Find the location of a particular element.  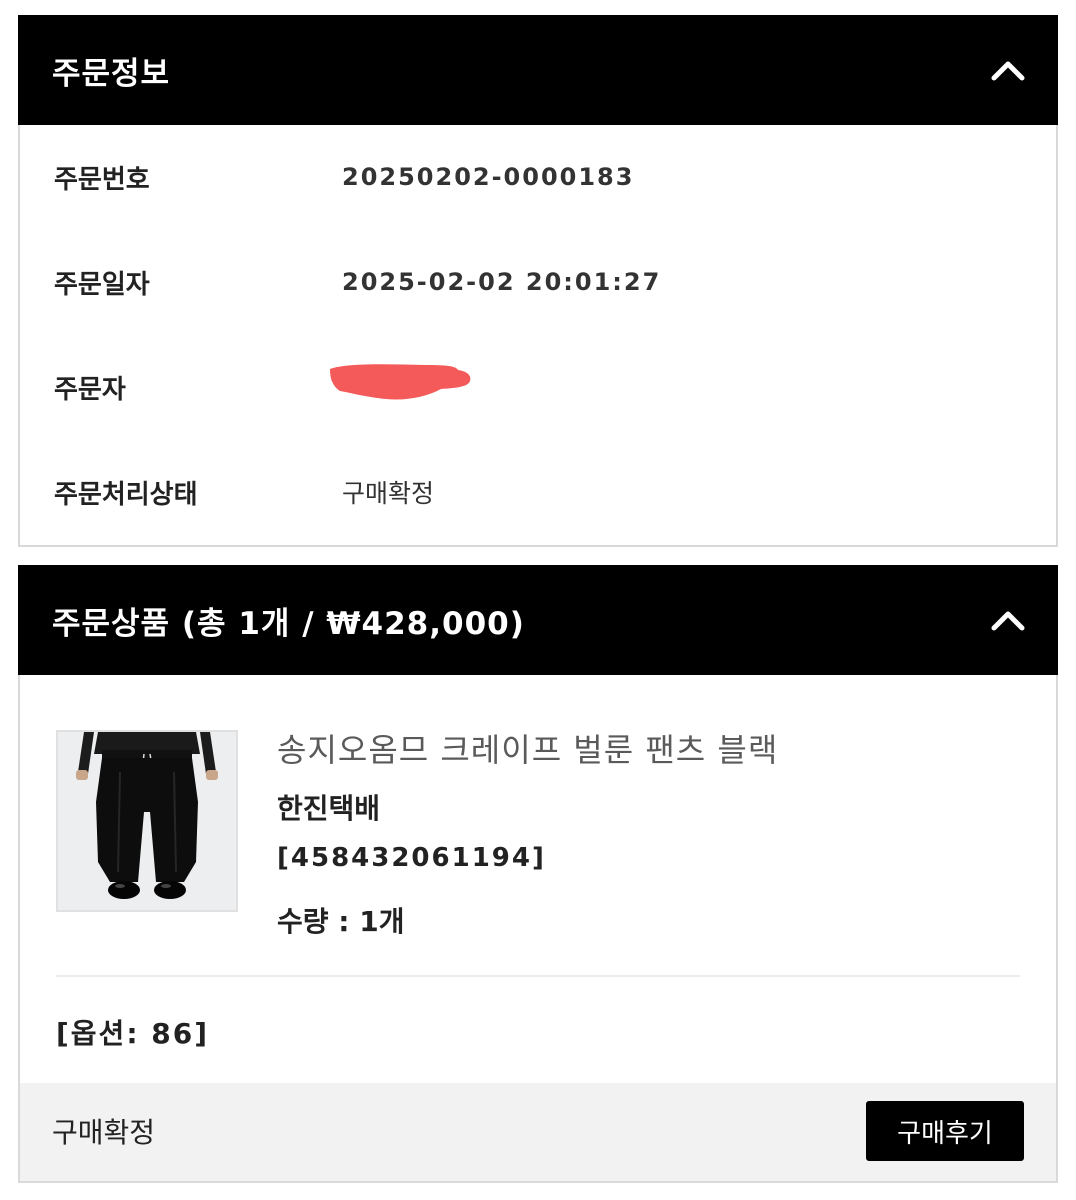

redaction-mark is located at coordinates (400, 382).